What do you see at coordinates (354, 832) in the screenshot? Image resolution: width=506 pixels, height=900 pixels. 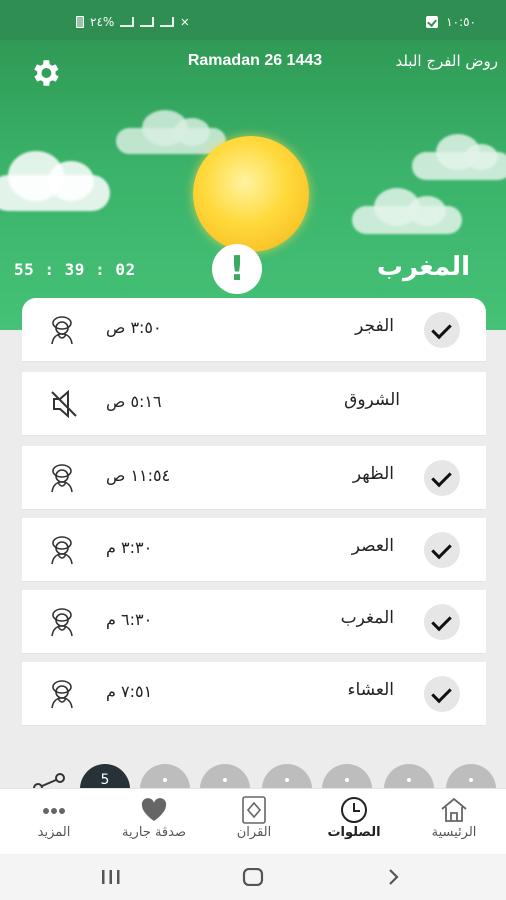 I see `nav-label: الصلوات` at bounding box center [354, 832].